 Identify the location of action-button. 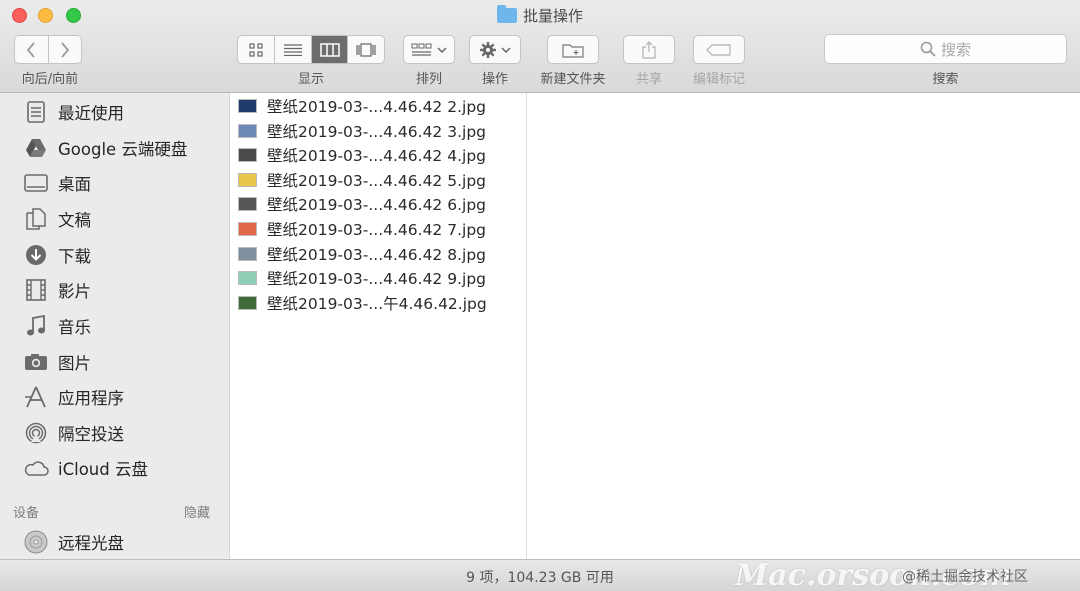
(495, 49).